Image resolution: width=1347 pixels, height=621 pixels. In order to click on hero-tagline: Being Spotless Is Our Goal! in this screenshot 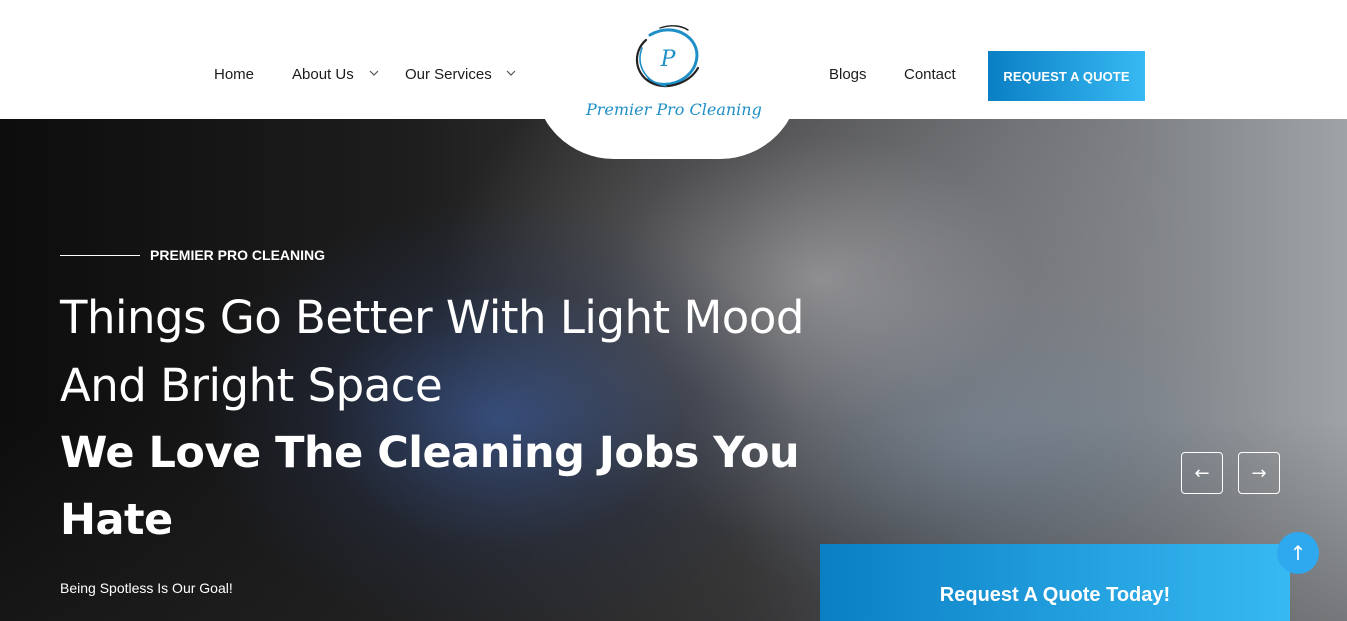, I will do `click(146, 588)`.